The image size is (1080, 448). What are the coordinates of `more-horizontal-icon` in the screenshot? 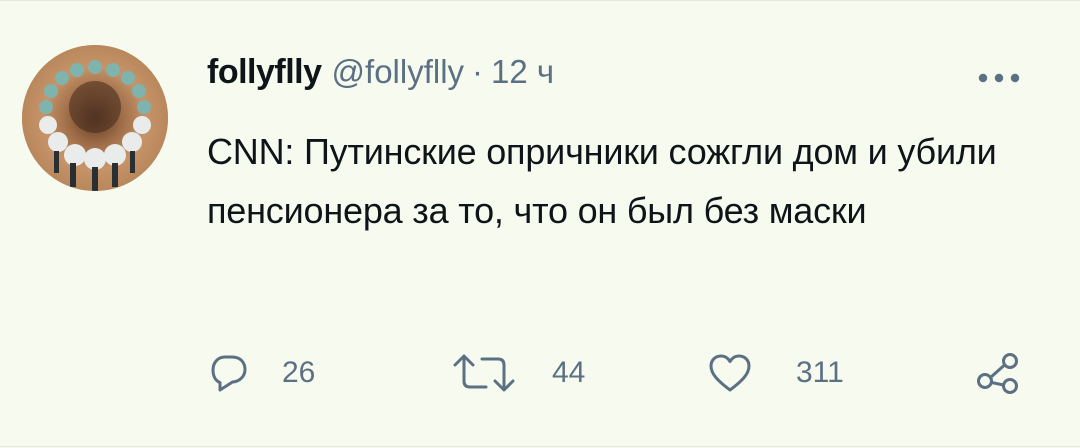 It's located at (999, 78).